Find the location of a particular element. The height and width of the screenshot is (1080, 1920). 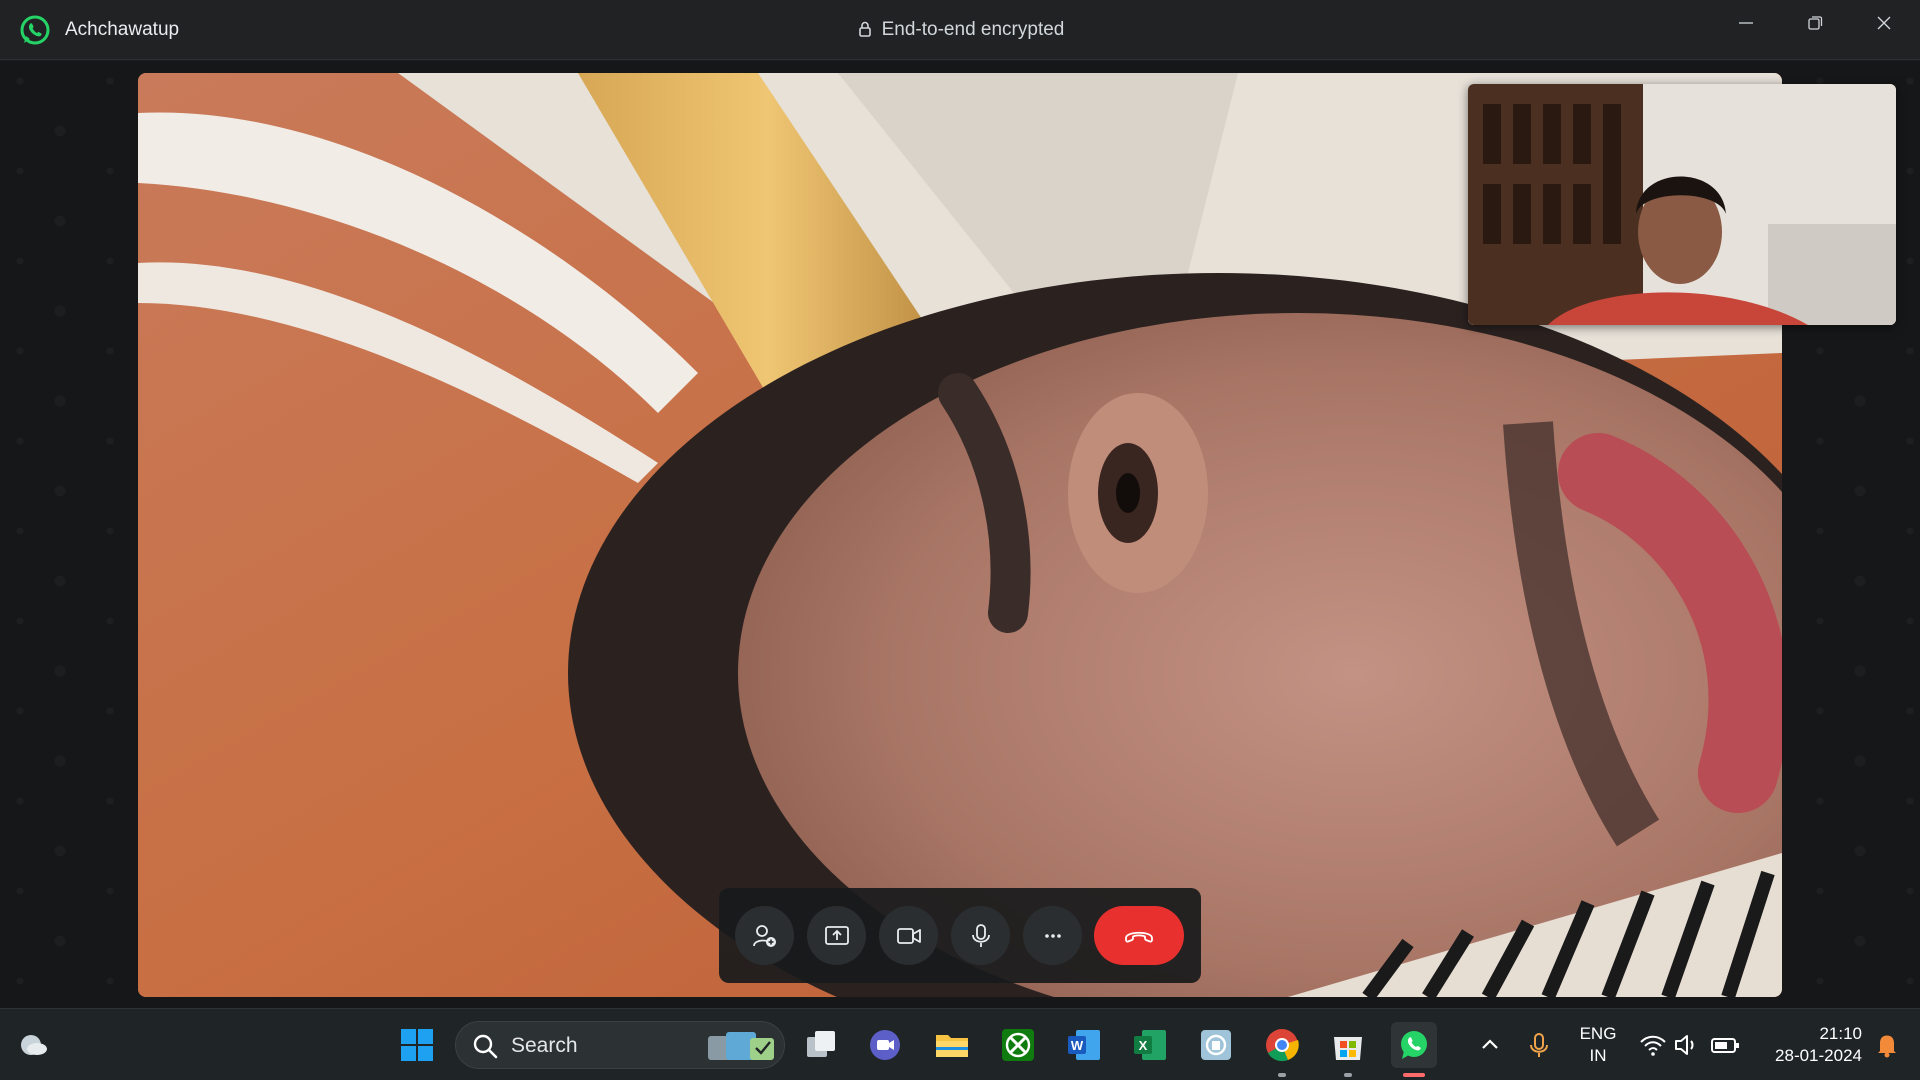

microphone-icon is located at coordinates (980, 935).